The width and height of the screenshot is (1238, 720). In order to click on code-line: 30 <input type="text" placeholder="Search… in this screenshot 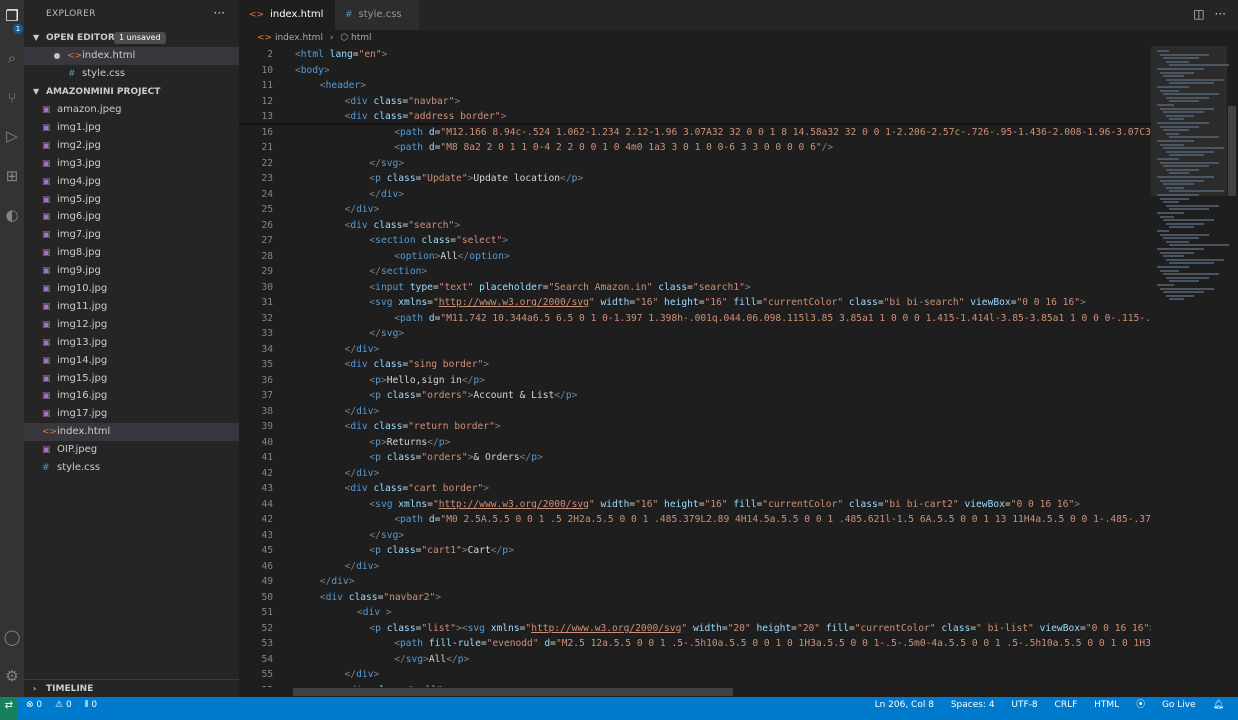, I will do `click(695, 288)`.